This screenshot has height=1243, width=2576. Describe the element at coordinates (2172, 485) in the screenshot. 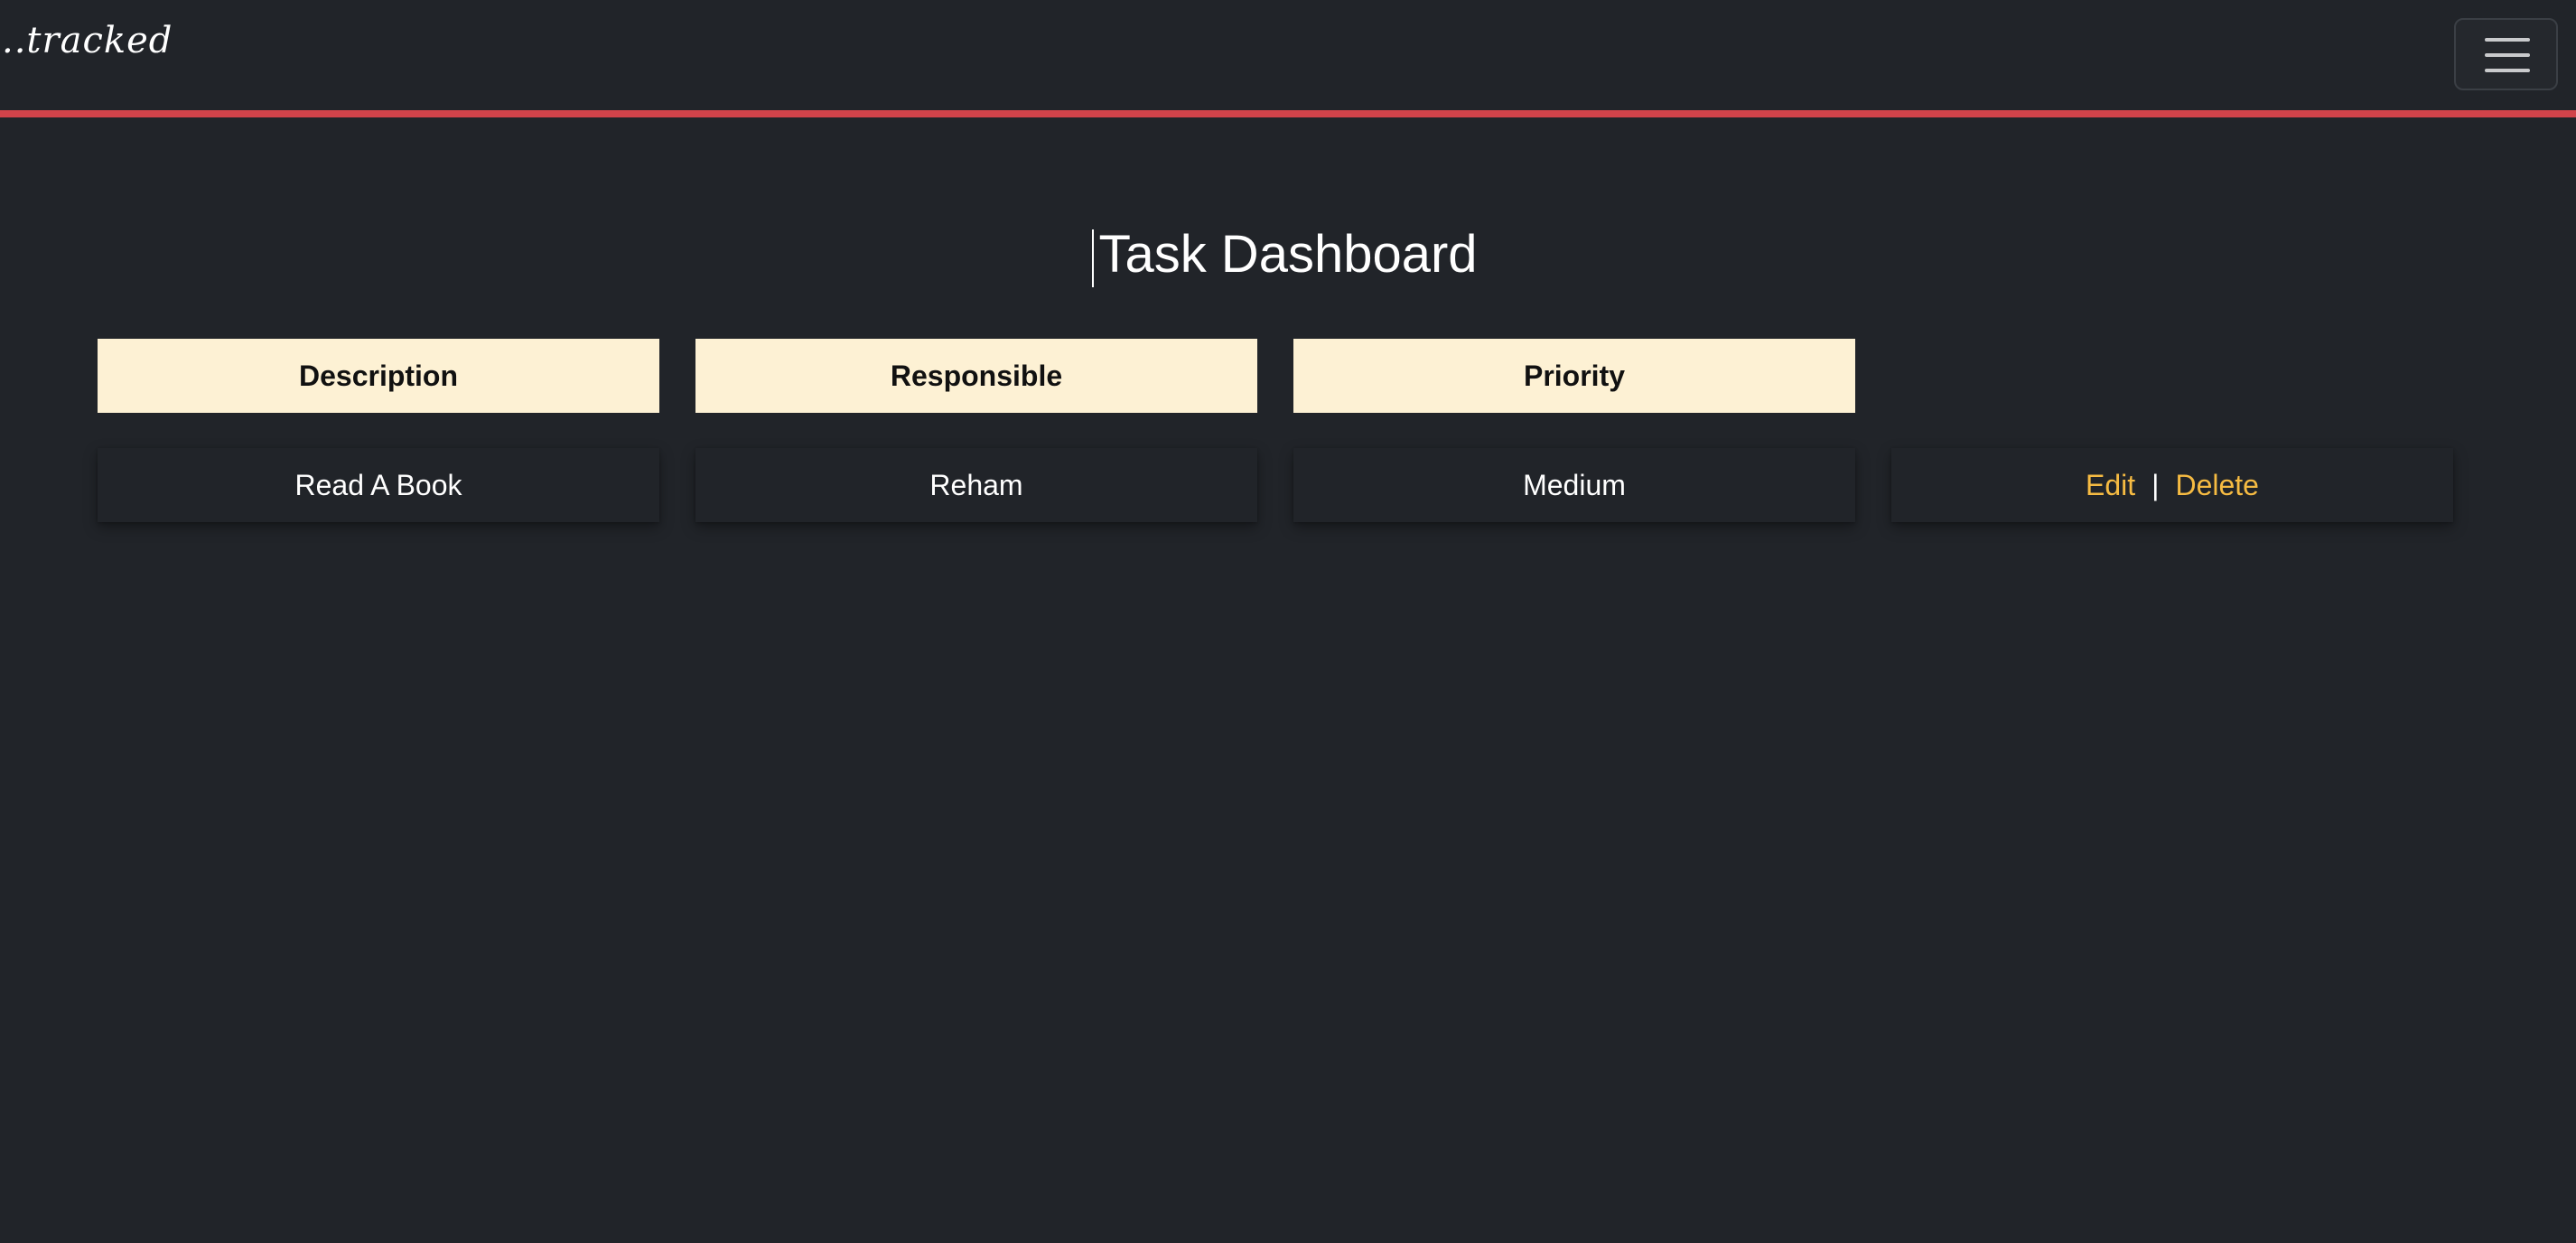

I see `cell-actions: Edit | Delete` at that location.